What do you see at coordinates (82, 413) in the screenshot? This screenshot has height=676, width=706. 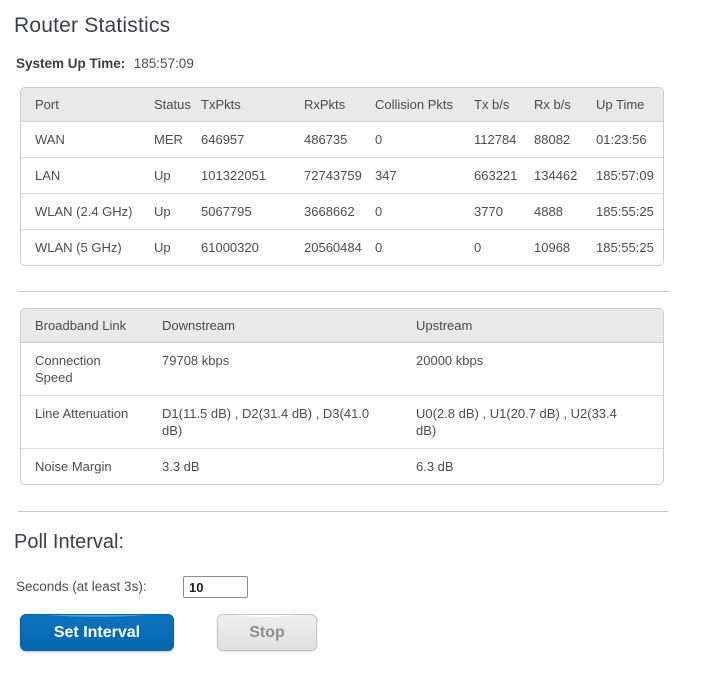 I see `cell-label: Line Attenuation` at bounding box center [82, 413].